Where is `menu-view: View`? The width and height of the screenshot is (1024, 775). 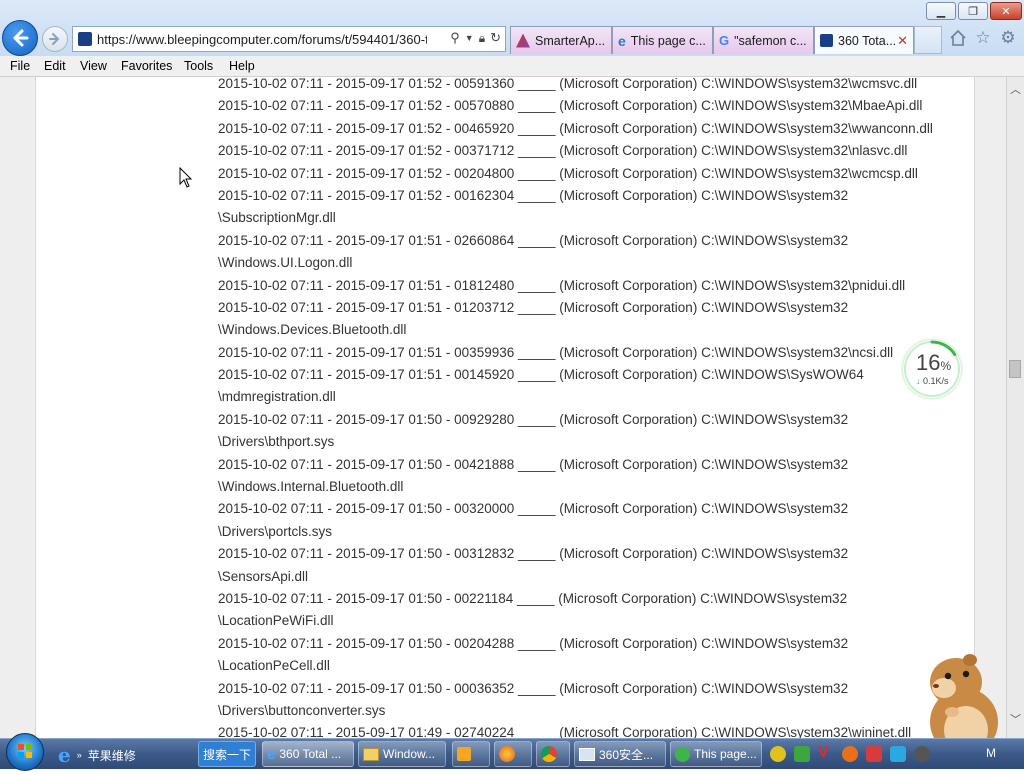
menu-view: View is located at coordinates (93, 66).